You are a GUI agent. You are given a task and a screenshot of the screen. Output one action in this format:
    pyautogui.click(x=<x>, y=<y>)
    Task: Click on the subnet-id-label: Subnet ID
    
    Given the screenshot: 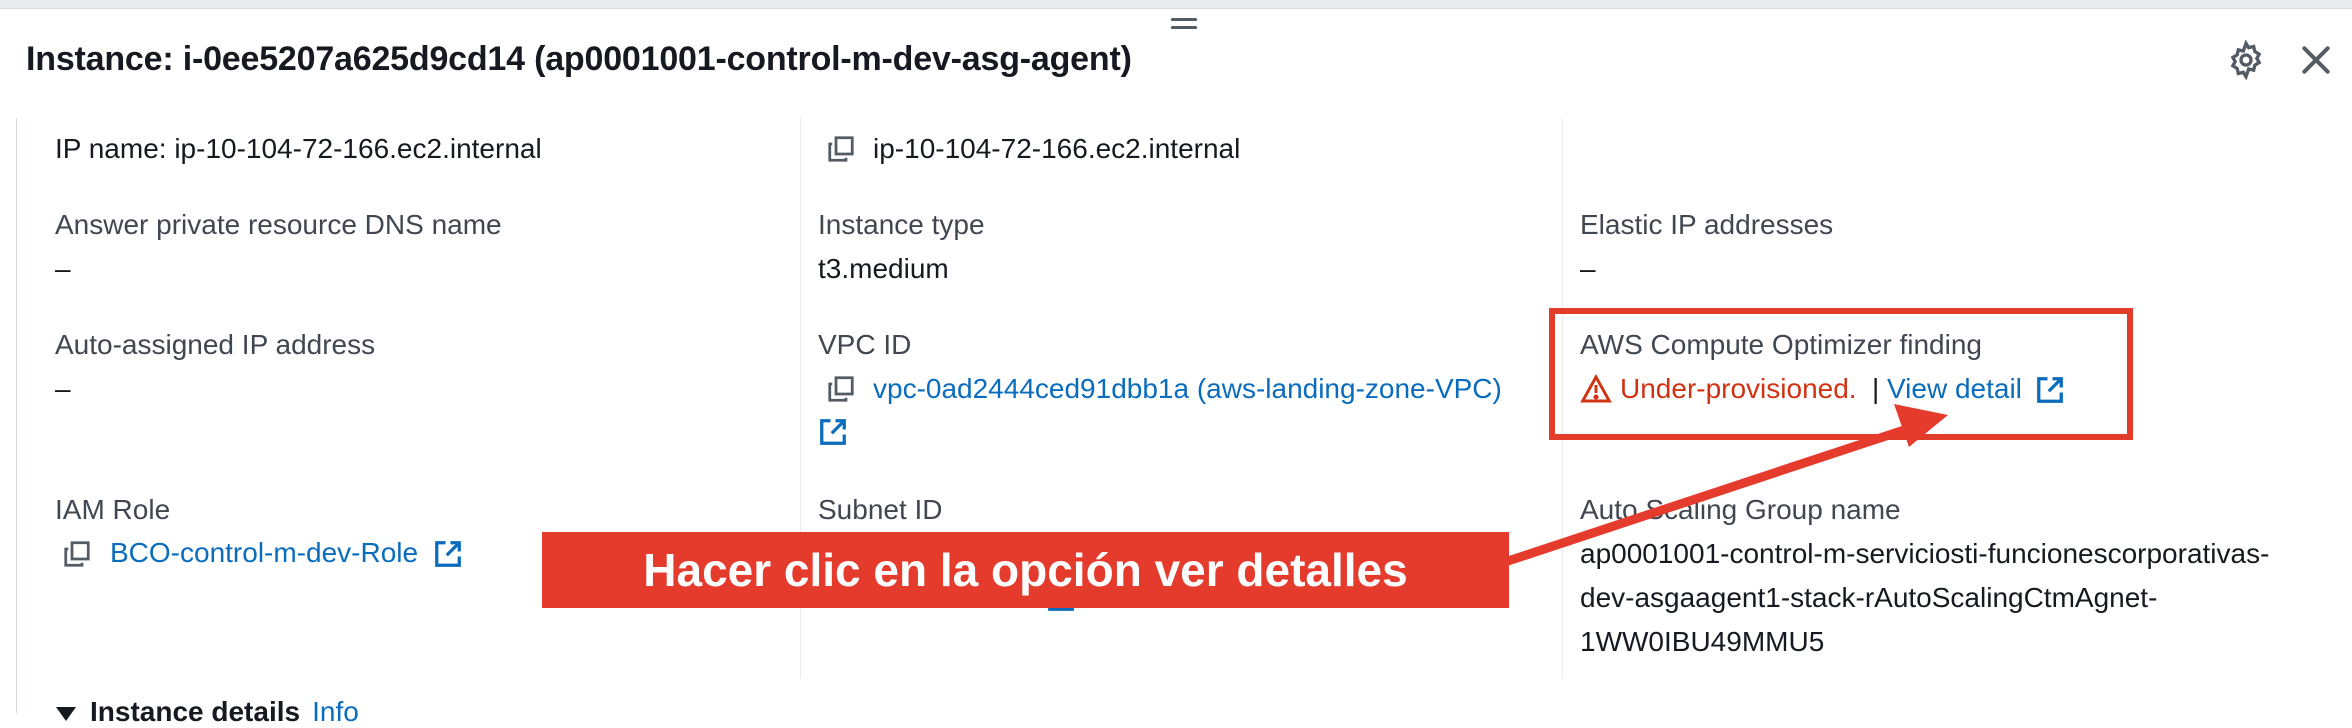 What is the action you would take?
    pyautogui.click(x=880, y=509)
    